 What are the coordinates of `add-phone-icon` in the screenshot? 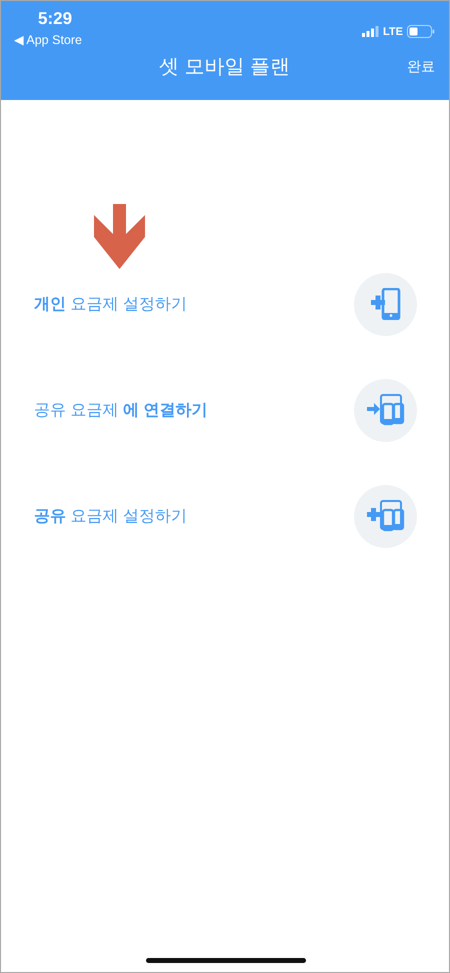 It's located at (385, 304).